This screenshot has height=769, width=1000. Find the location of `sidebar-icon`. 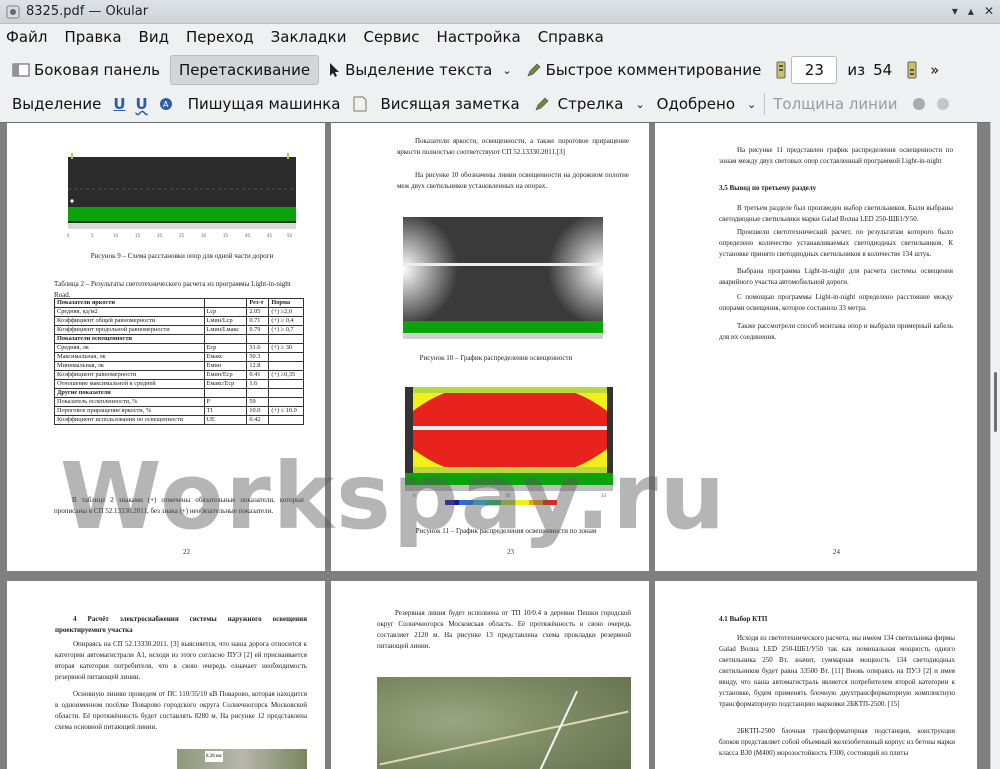

sidebar-icon is located at coordinates (21, 70).